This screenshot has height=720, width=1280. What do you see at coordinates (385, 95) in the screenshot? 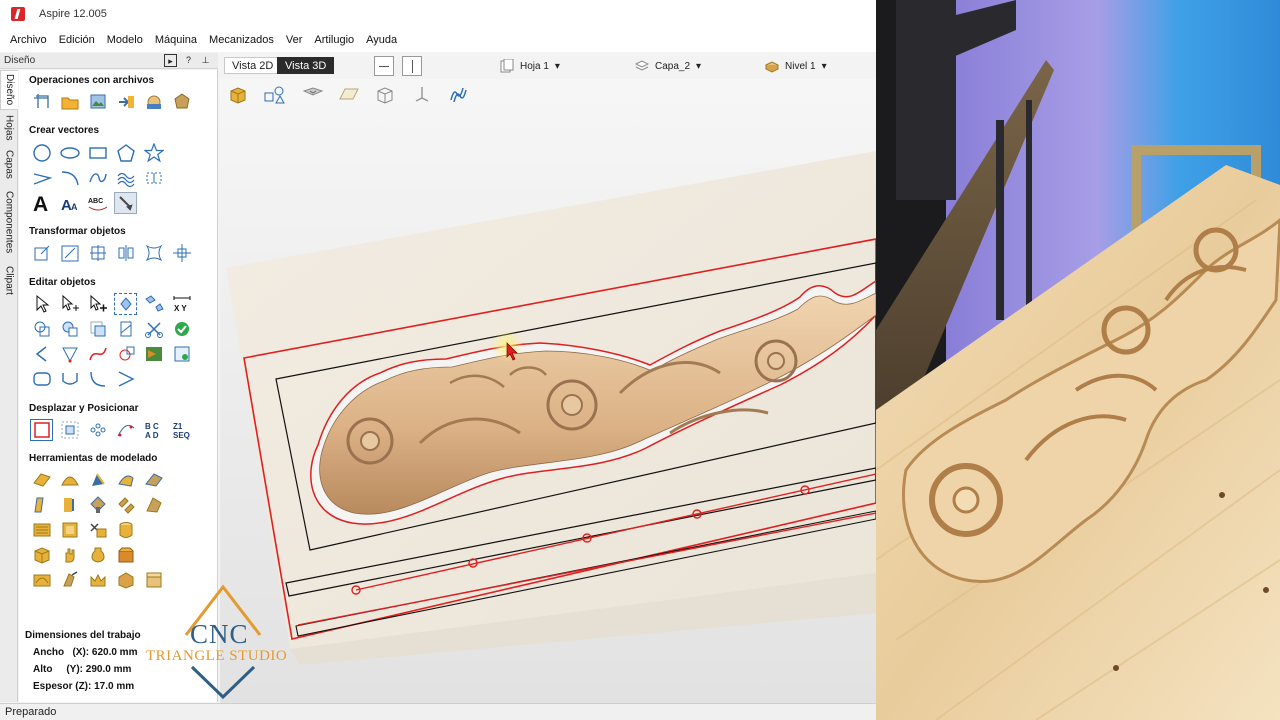
I see `wireframe-box-icon` at bounding box center [385, 95].